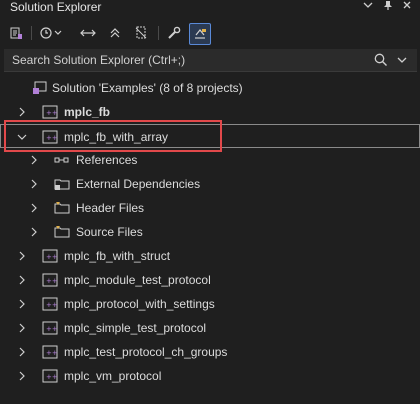 The height and width of the screenshot is (404, 420). Describe the element at coordinates (381, 60) in the screenshot. I see `search-icon` at that location.